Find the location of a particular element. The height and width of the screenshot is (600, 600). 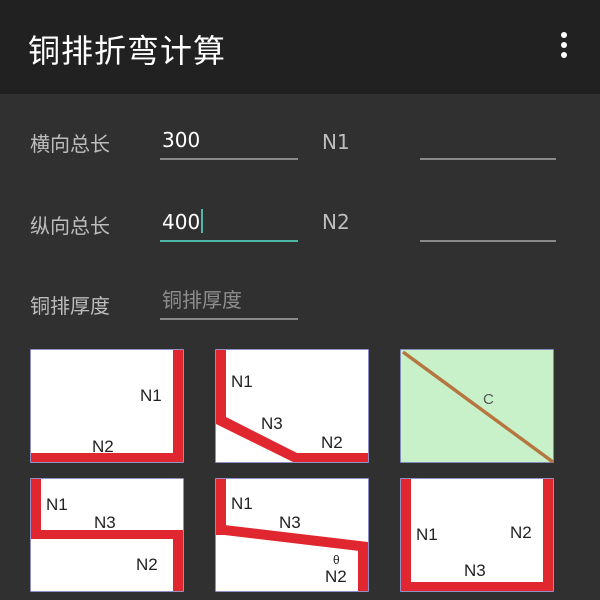

bend-type-l-shape: N1 N2 is located at coordinates (107, 406).